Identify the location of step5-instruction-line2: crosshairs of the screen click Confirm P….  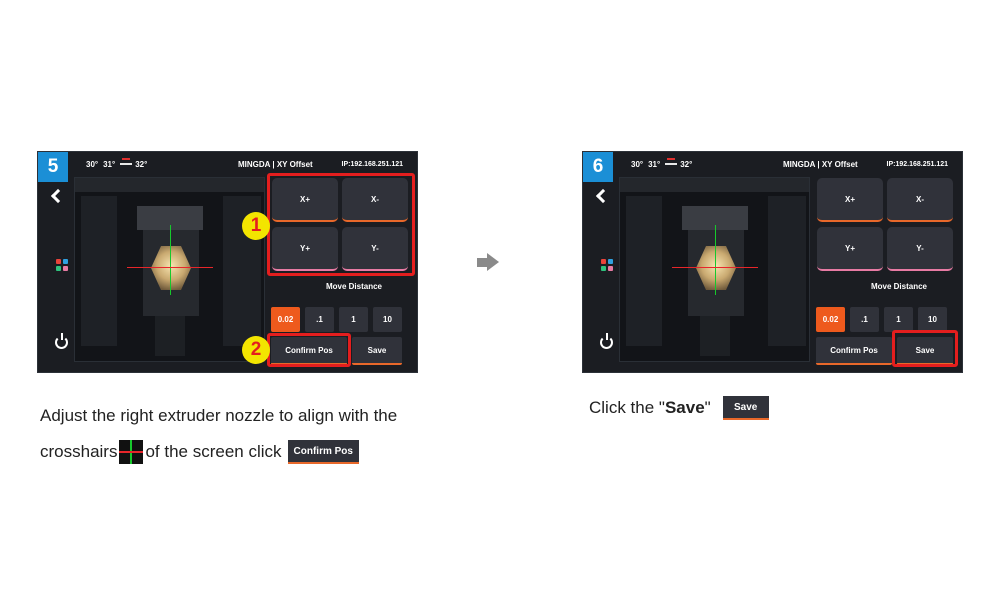
(199, 452).